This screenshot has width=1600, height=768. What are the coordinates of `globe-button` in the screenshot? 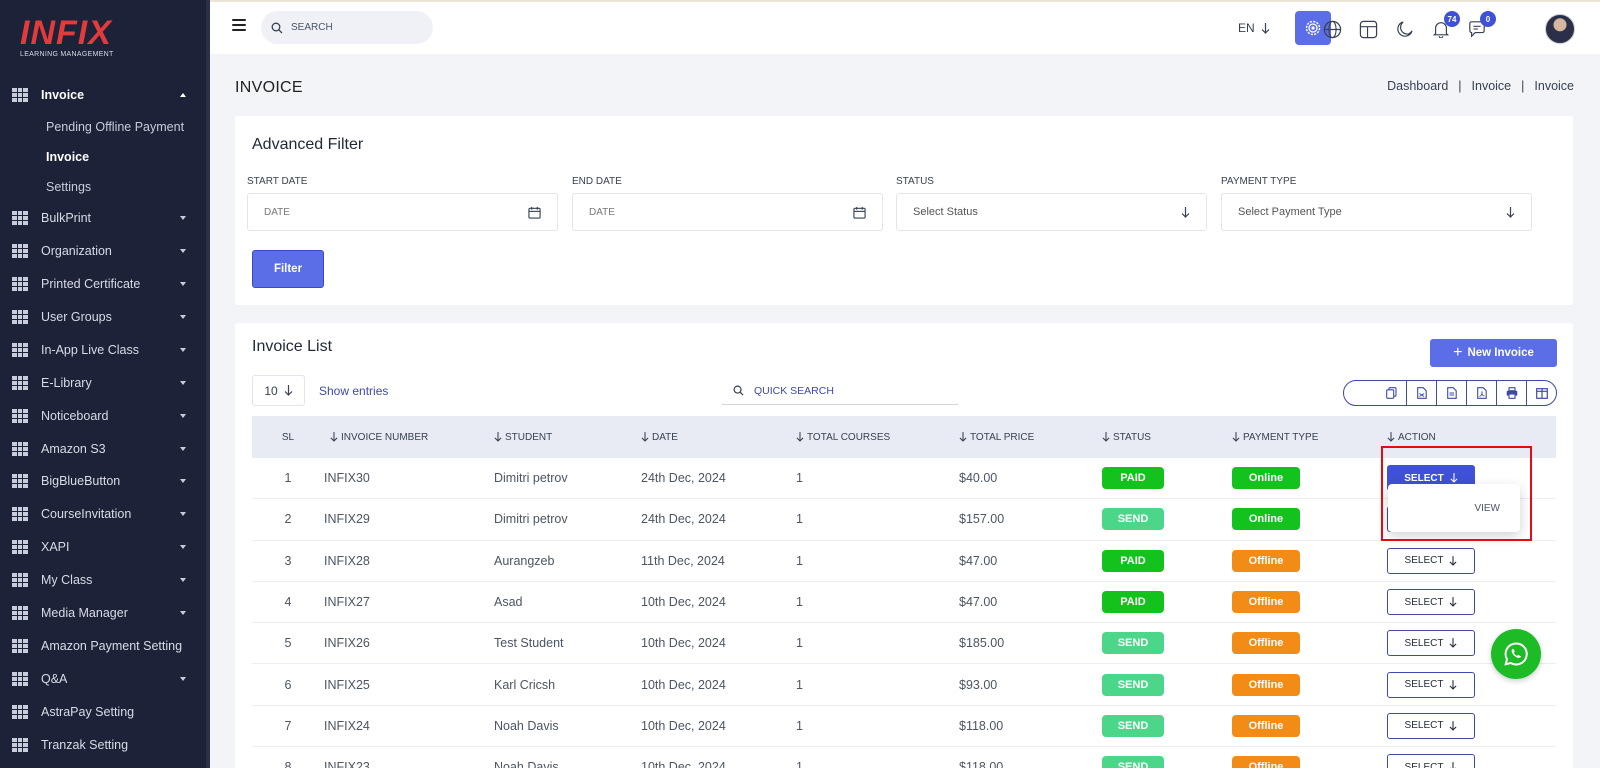 It's located at (1332, 29).